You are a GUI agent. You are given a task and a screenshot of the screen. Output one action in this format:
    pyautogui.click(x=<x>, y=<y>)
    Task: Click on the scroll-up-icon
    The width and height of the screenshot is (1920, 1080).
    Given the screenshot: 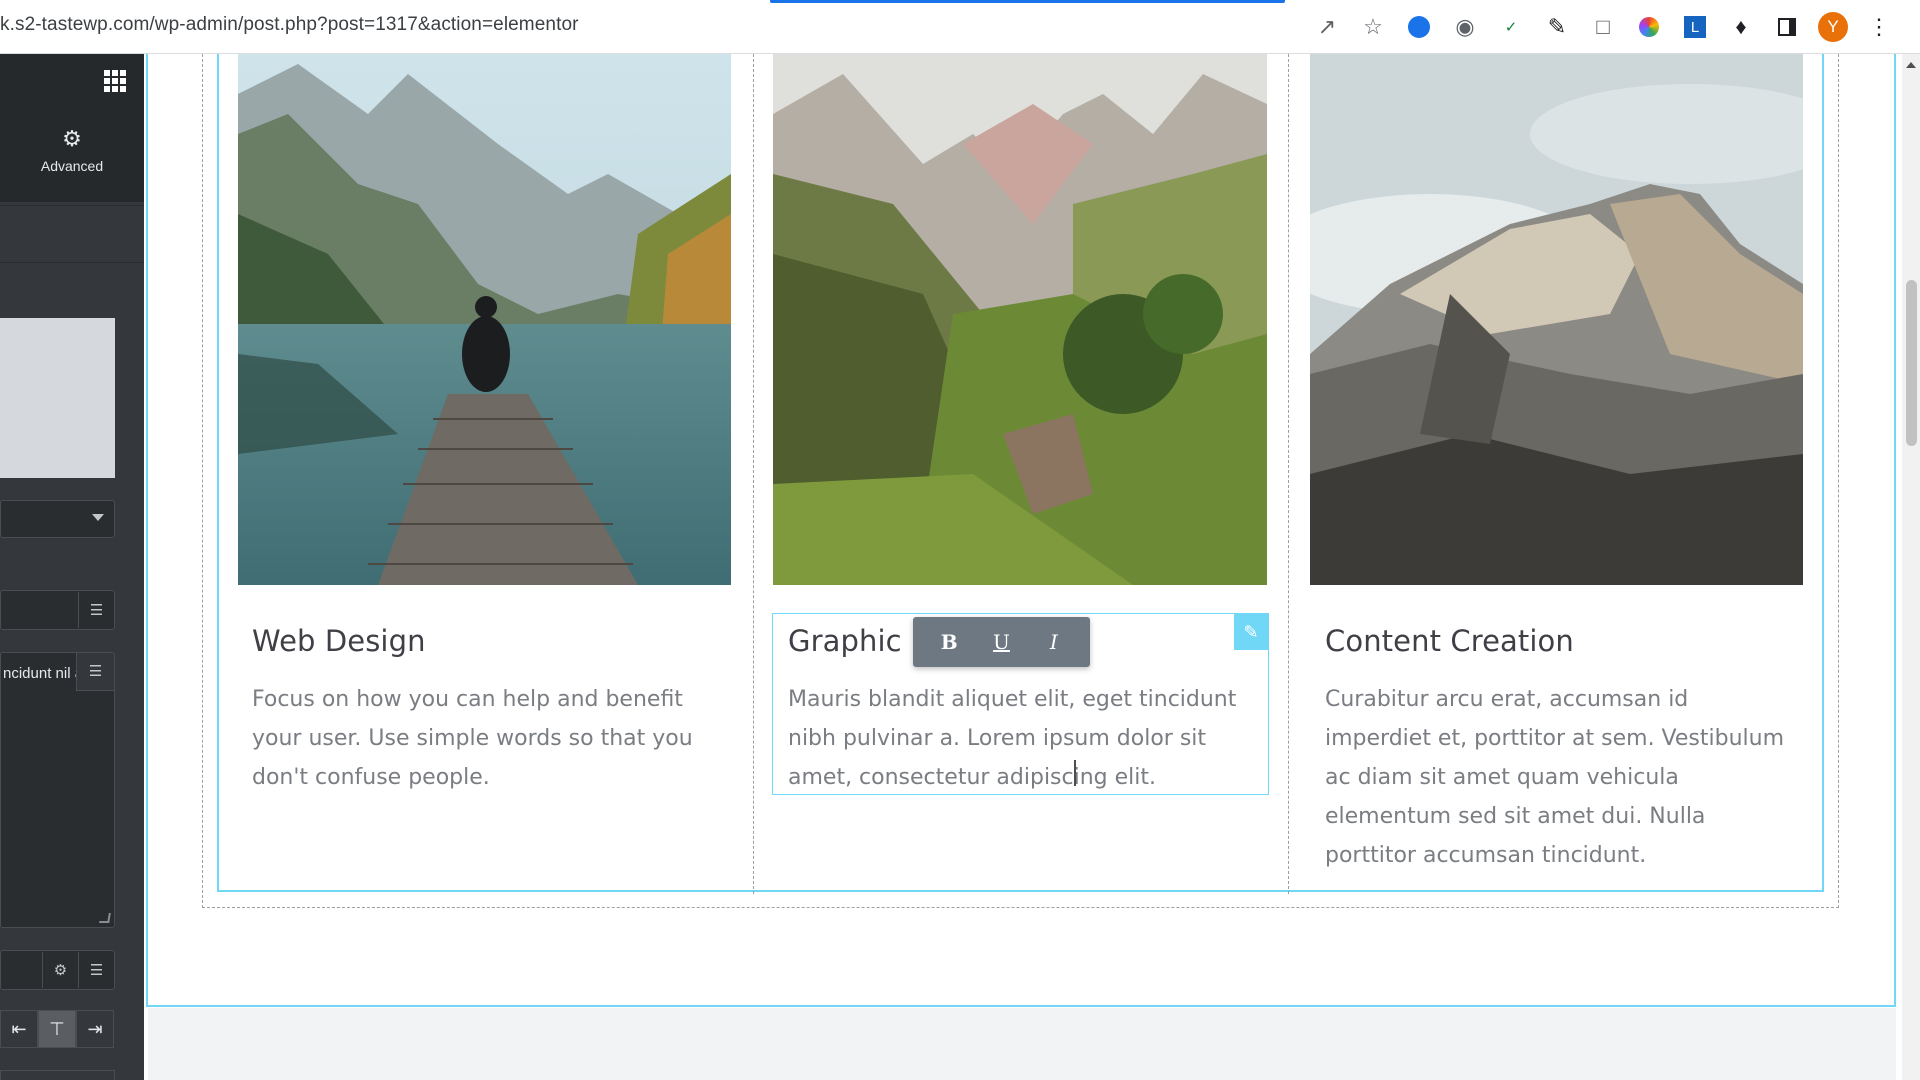 What is the action you would take?
    pyautogui.click(x=1911, y=65)
    